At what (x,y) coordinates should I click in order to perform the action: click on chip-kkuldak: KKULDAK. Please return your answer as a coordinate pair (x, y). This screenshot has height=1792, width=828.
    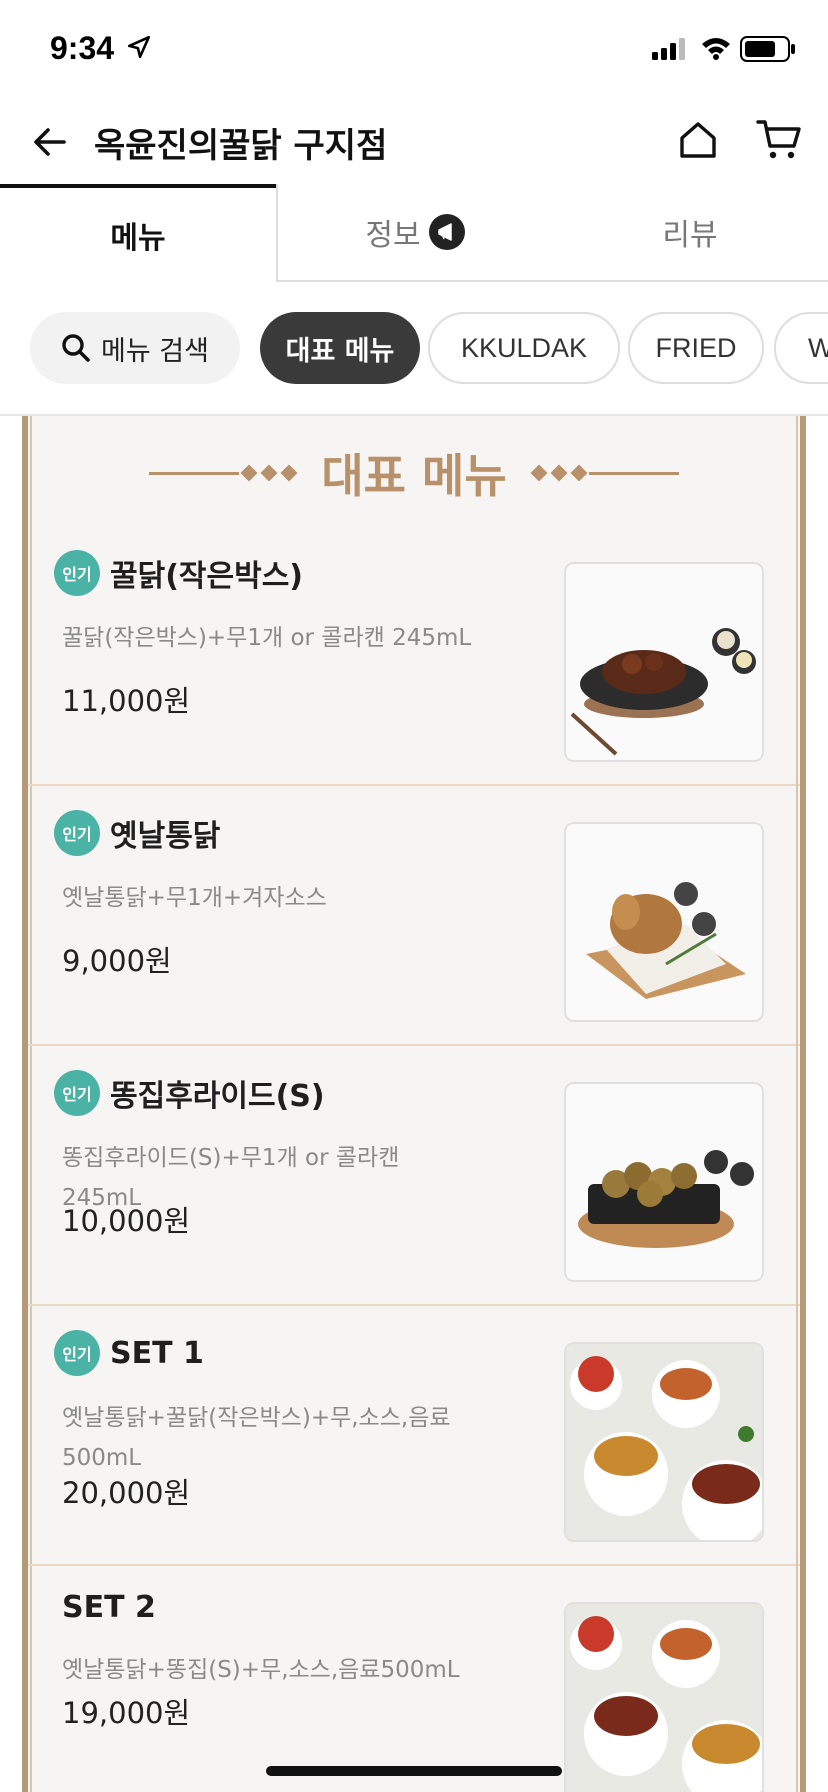
    Looking at the image, I should click on (524, 348).